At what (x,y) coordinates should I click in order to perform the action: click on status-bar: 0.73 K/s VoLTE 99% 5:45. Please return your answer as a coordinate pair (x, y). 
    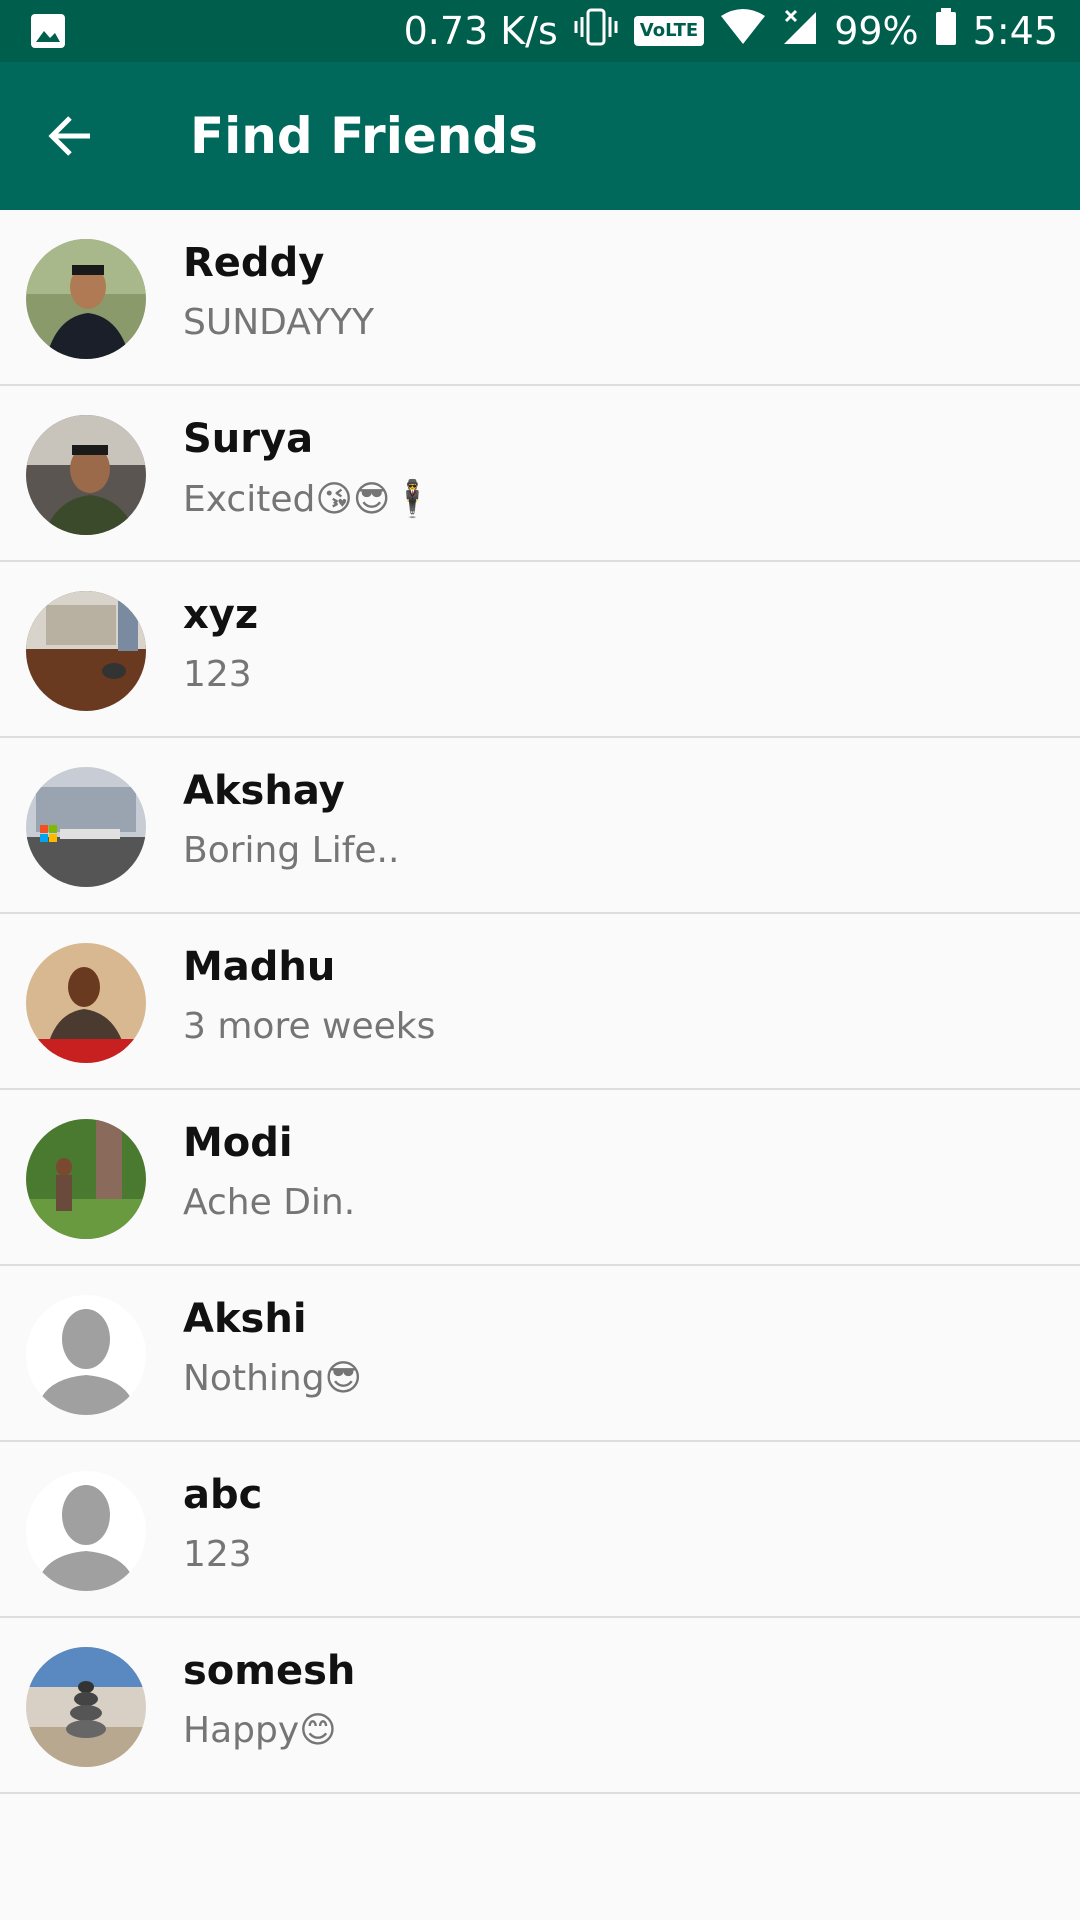
    Looking at the image, I should click on (540, 31).